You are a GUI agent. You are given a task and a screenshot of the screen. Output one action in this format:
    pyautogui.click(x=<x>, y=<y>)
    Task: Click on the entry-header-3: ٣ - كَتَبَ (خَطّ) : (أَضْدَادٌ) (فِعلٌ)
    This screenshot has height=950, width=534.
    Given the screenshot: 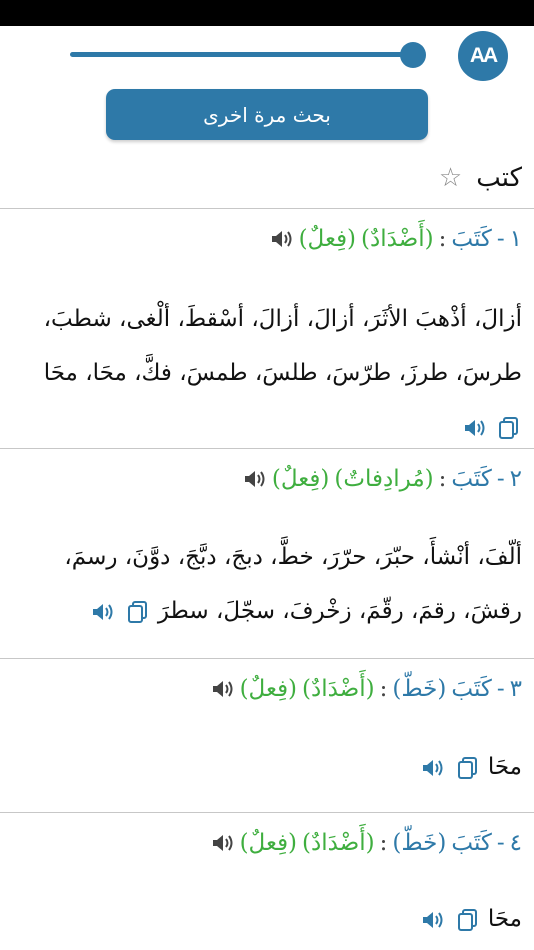 What is the action you would take?
    pyautogui.click(x=366, y=689)
    